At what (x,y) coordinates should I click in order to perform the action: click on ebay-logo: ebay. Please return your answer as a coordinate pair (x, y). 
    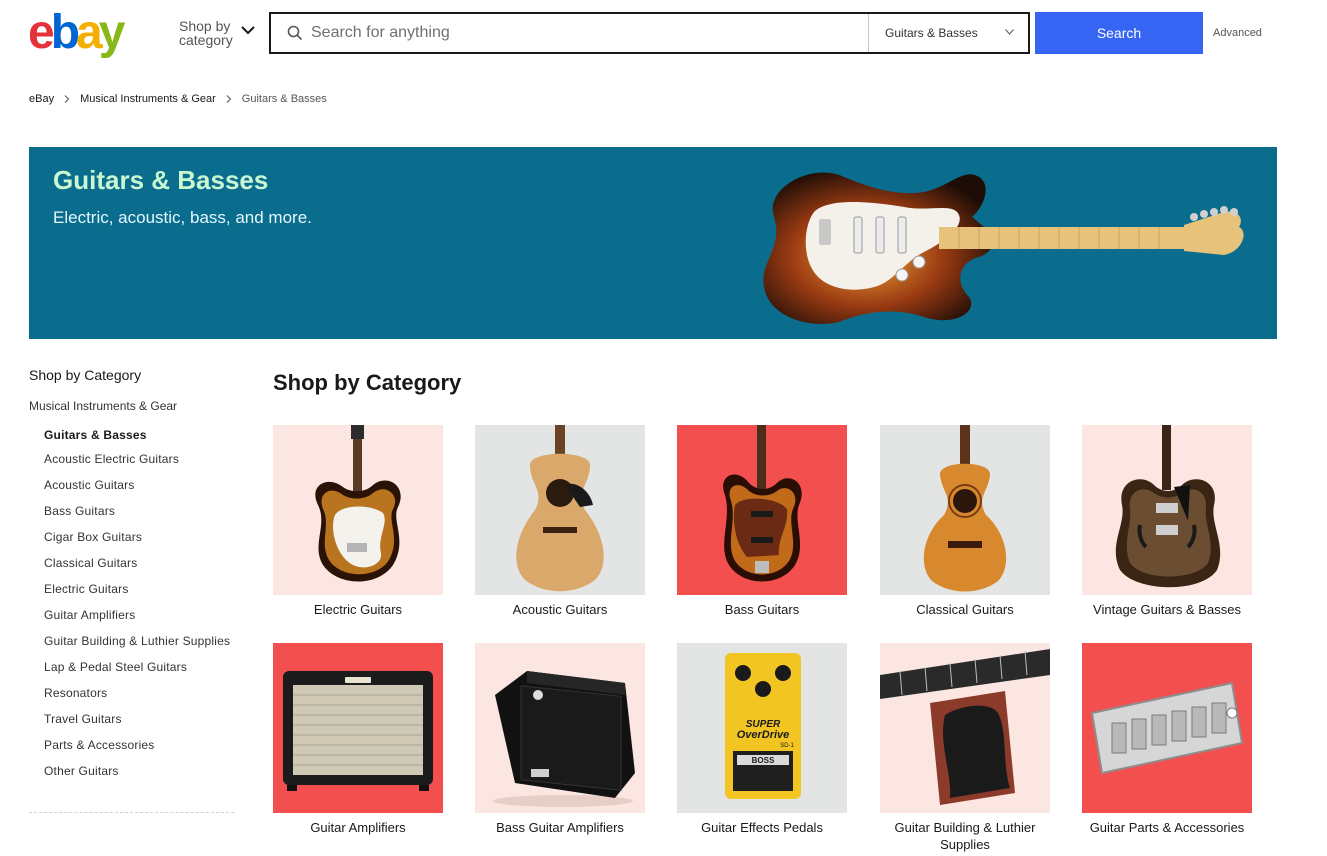
    Looking at the image, I should click on (88, 33).